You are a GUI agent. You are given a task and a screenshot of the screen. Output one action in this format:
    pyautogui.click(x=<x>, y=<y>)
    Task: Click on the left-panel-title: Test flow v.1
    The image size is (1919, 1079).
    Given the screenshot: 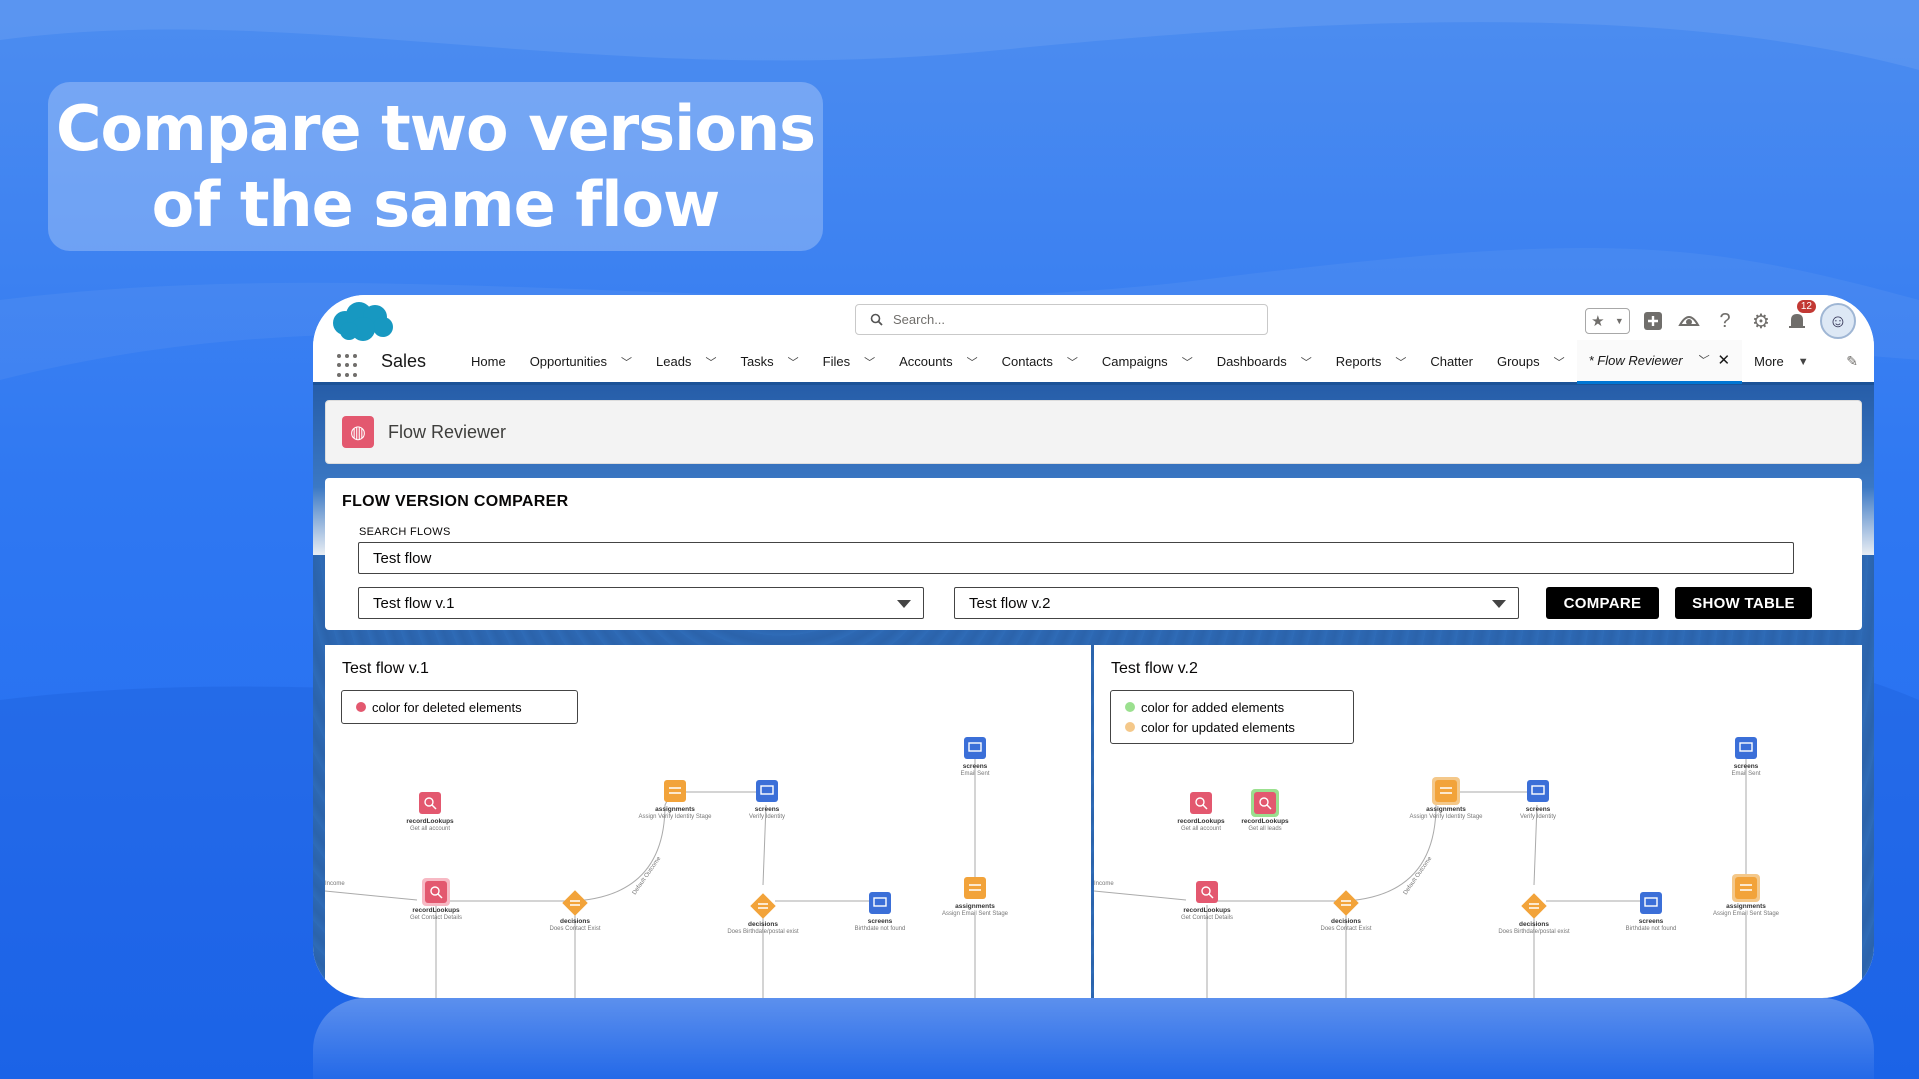 What is the action you would take?
    pyautogui.click(x=385, y=668)
    